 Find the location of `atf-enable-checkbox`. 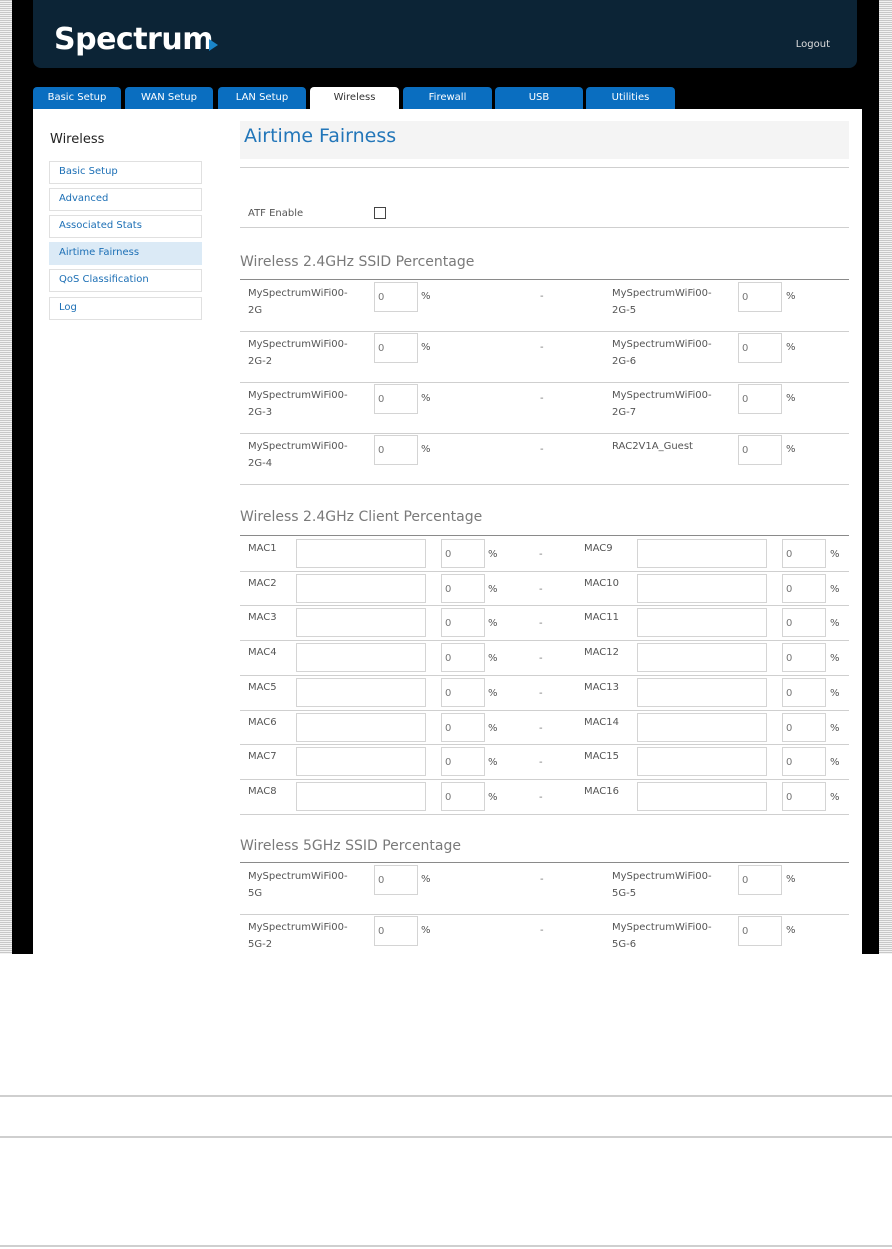

atf-enable-checkbox is located at coordinates (380, 213).